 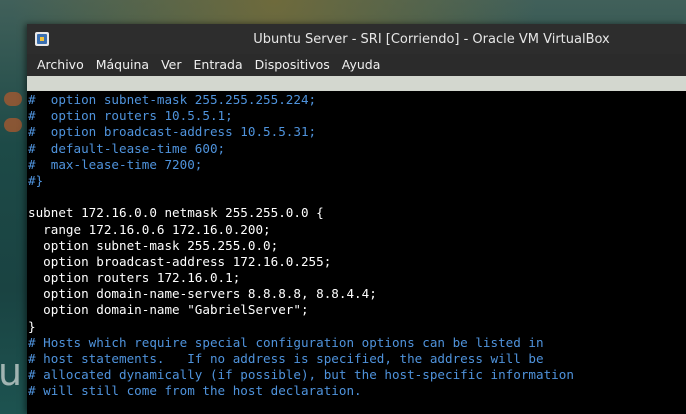 I want to click on config-line: option subnet-mask 255.255.0.0;, so click(x=153, y=245).